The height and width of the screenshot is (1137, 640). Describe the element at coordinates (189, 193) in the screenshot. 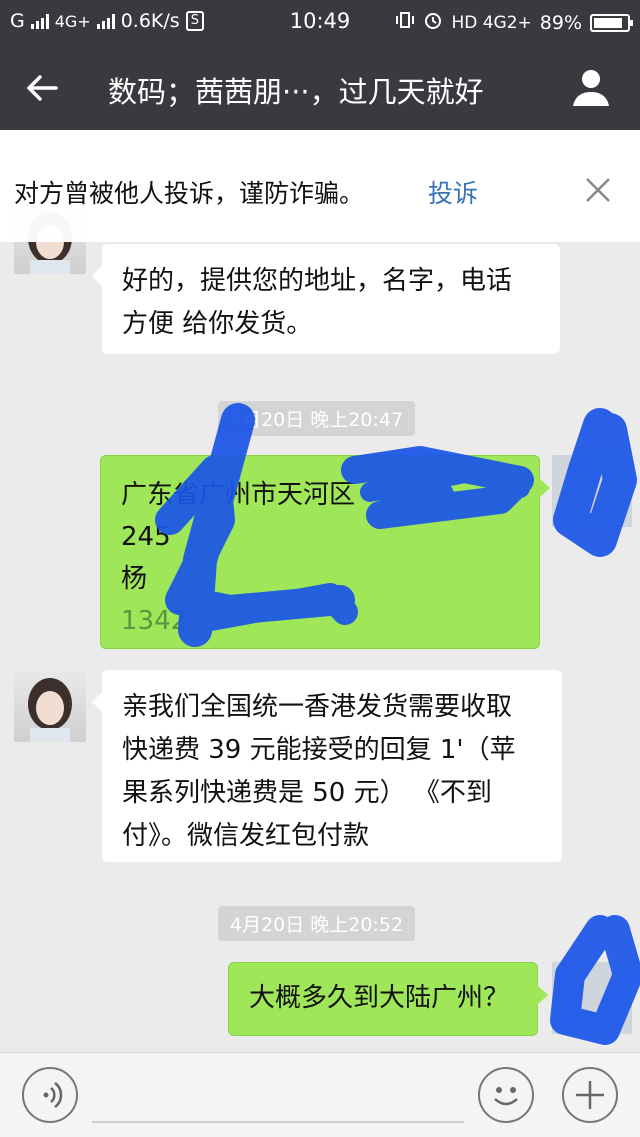

I see `warning-text: 对方曾被他人投诉，谨防诈骗。` at that location.